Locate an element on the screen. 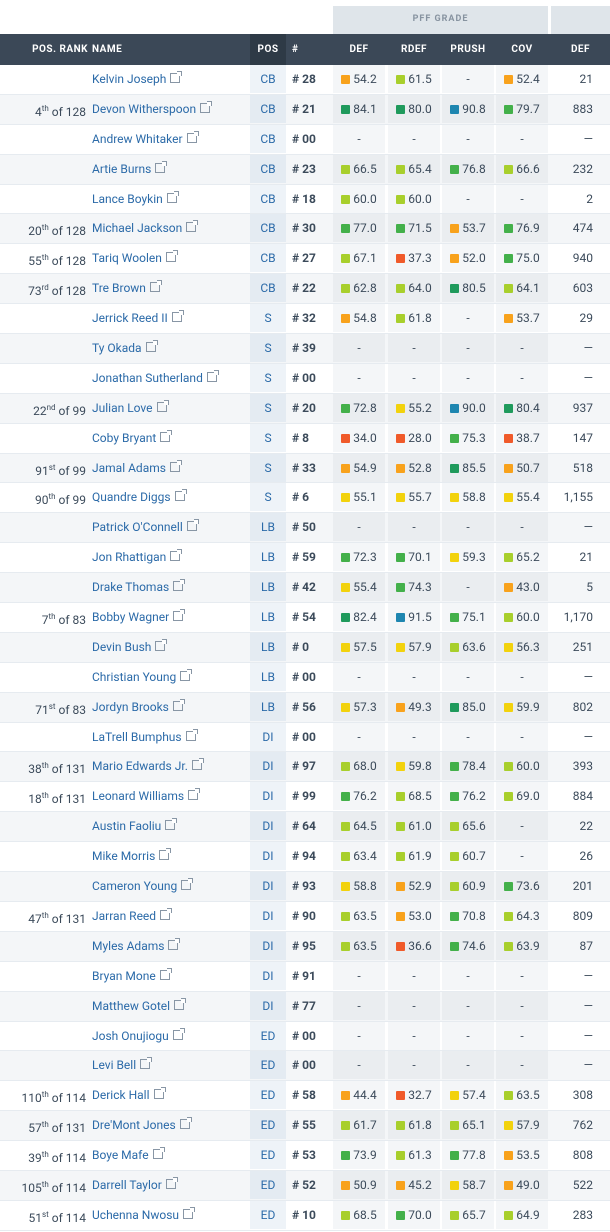  player-name-link: Devon Witherspoon is located at coordinates (172, 109).